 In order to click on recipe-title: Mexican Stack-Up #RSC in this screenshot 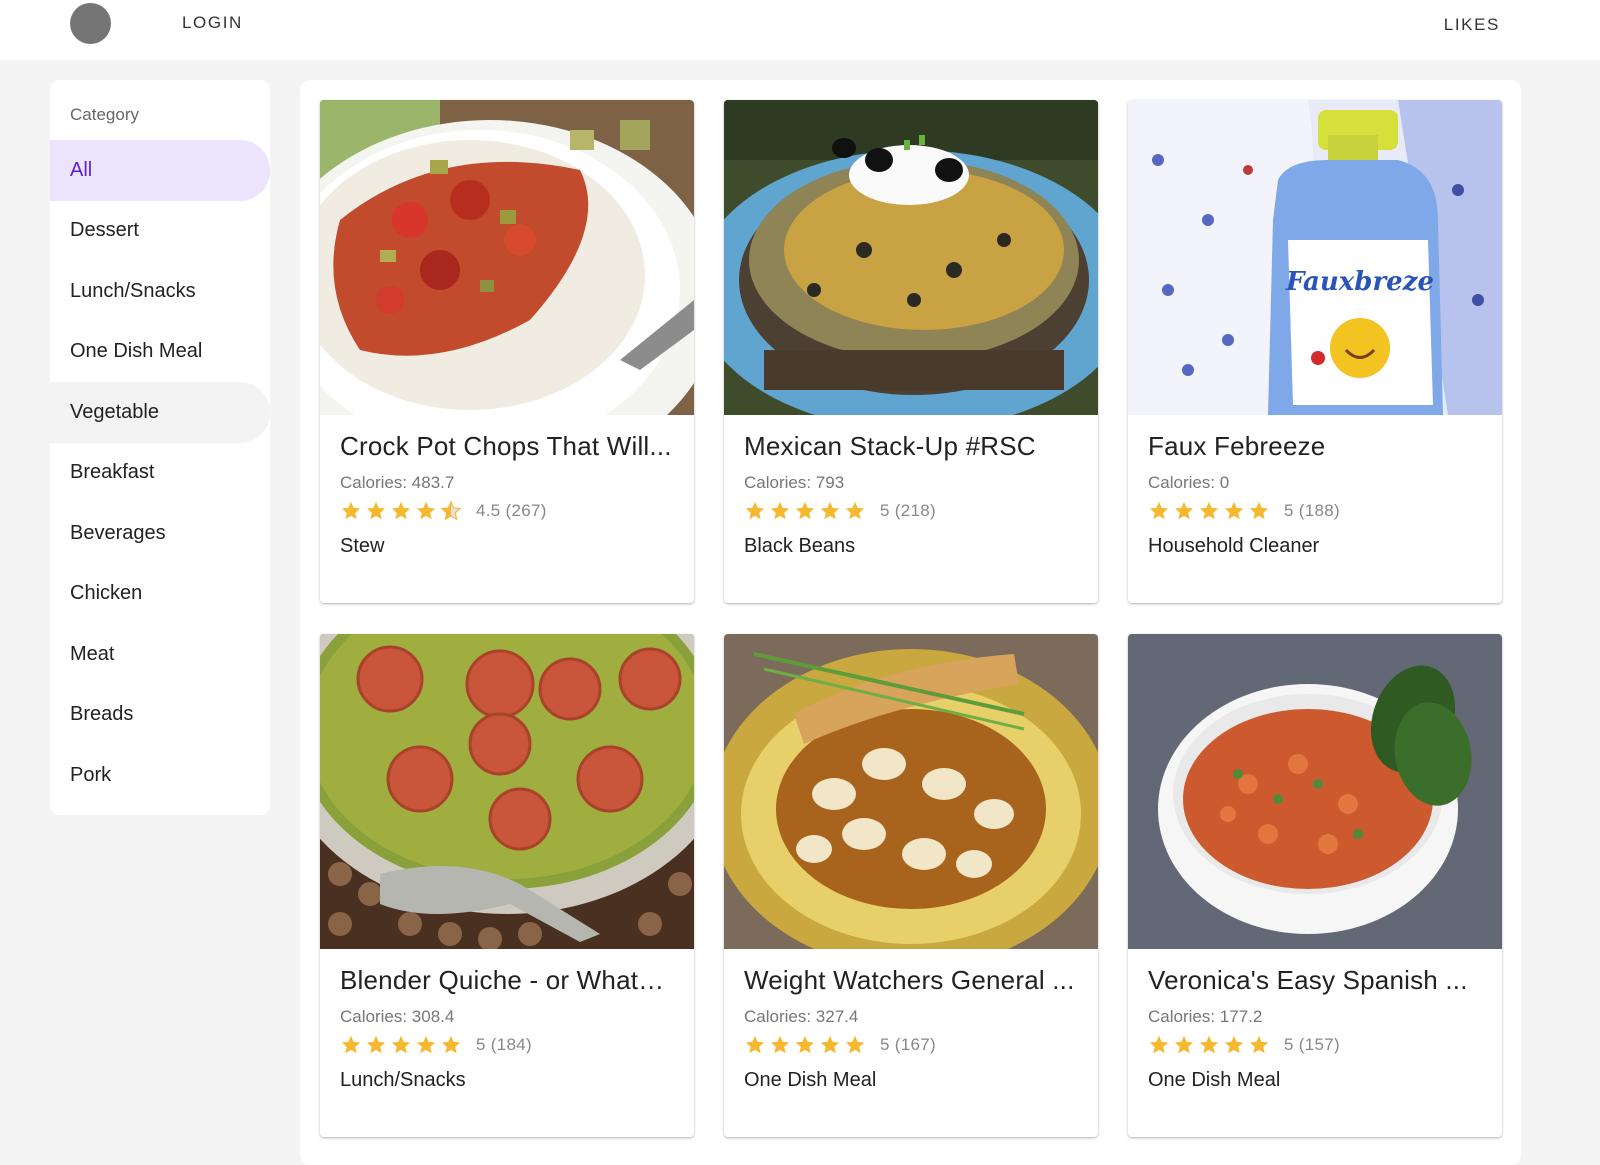, I will do `click(890, 446)`.